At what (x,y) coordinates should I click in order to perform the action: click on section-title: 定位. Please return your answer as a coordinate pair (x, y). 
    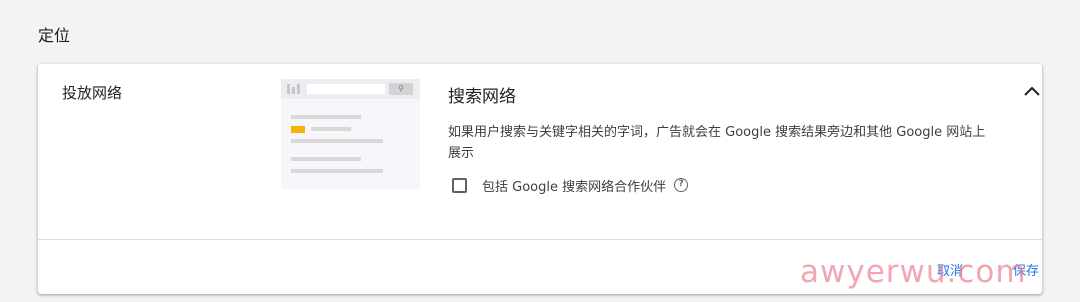
    Looking at the image, I should click on (54, 35).